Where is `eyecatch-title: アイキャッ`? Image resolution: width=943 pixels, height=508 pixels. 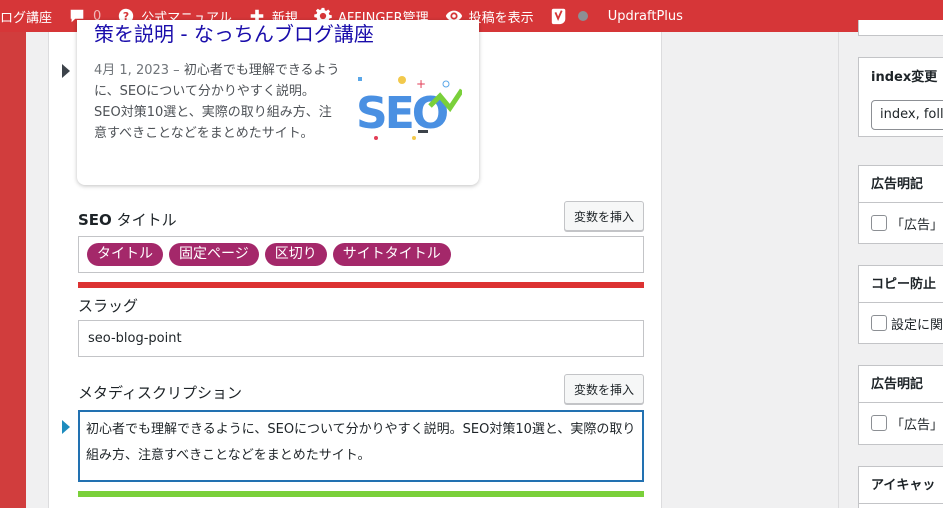 eyecatch-title: アイキャッ is located at coordinates (901, 485).